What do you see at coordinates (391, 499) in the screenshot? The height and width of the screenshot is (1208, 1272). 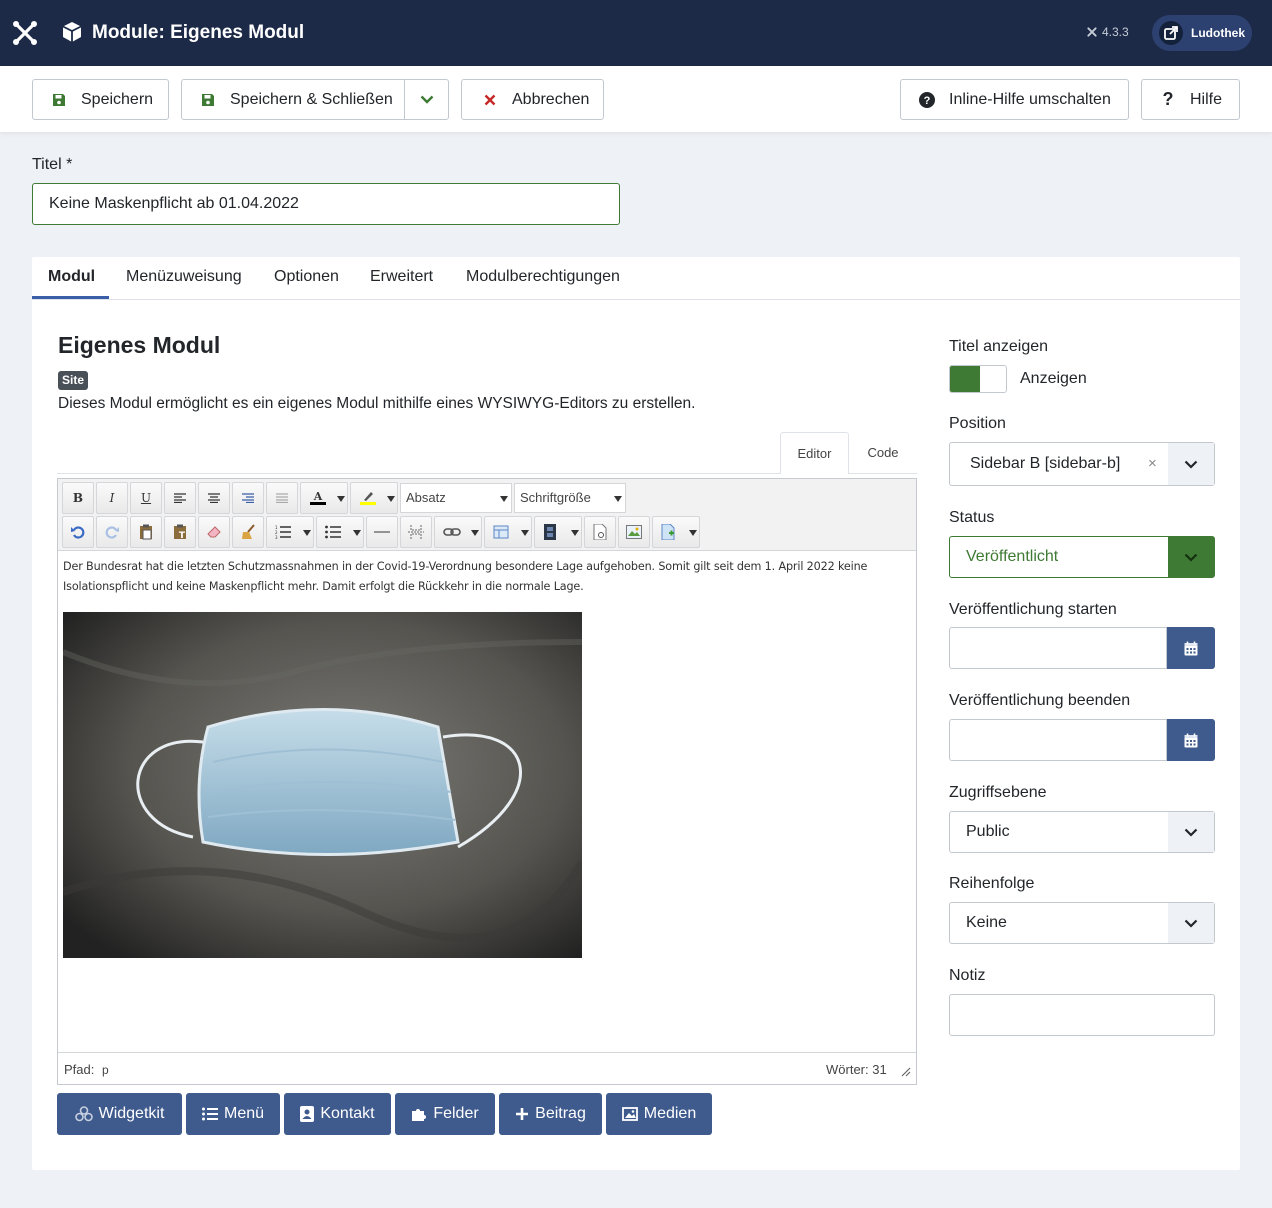 I see `highlight-caret-icon` at bounding box center [391, 499].